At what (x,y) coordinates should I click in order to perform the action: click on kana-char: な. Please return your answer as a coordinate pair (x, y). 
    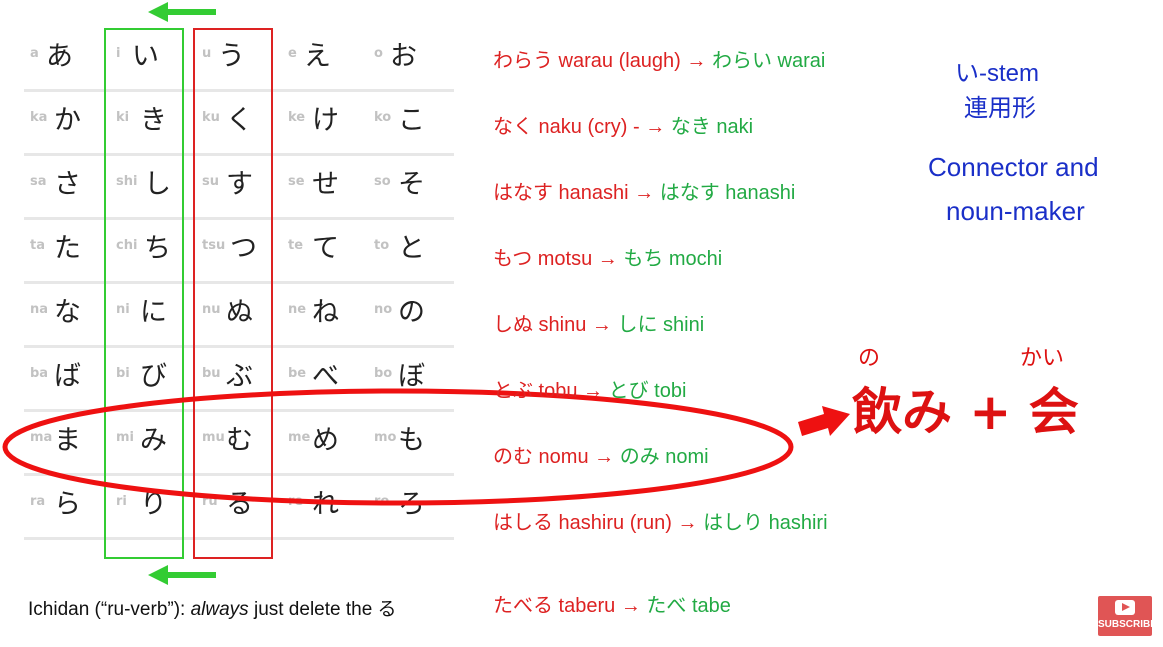
    Looking at the image, I should click on (67, 312).